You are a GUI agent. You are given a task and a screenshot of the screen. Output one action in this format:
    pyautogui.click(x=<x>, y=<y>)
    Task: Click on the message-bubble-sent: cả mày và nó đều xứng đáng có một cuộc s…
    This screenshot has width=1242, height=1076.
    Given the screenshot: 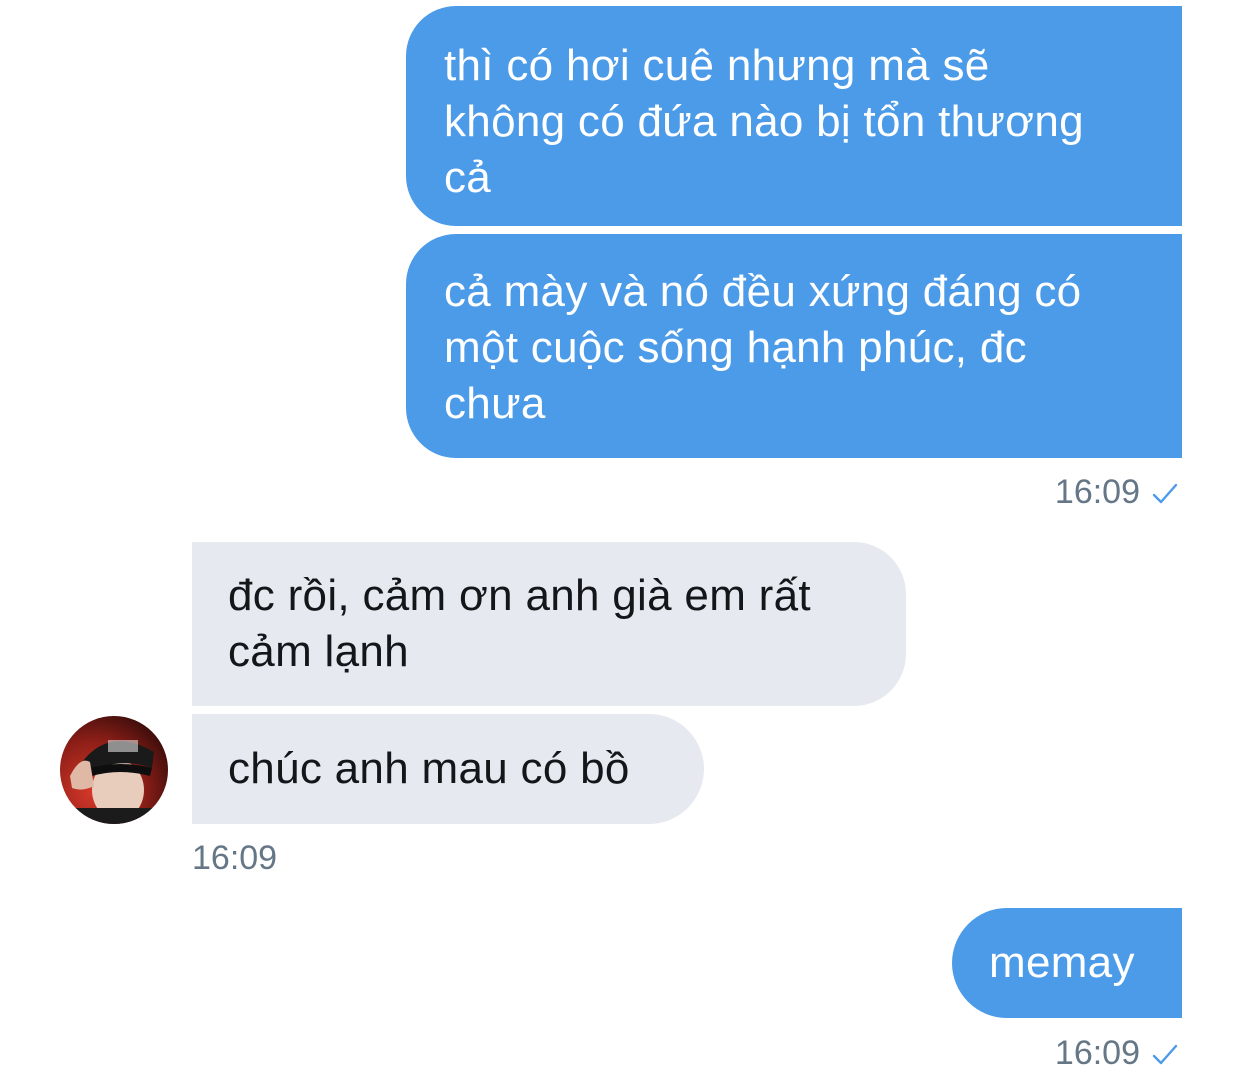 What is the action you would take?
    pyautogui.click(x=794, y=346)
    